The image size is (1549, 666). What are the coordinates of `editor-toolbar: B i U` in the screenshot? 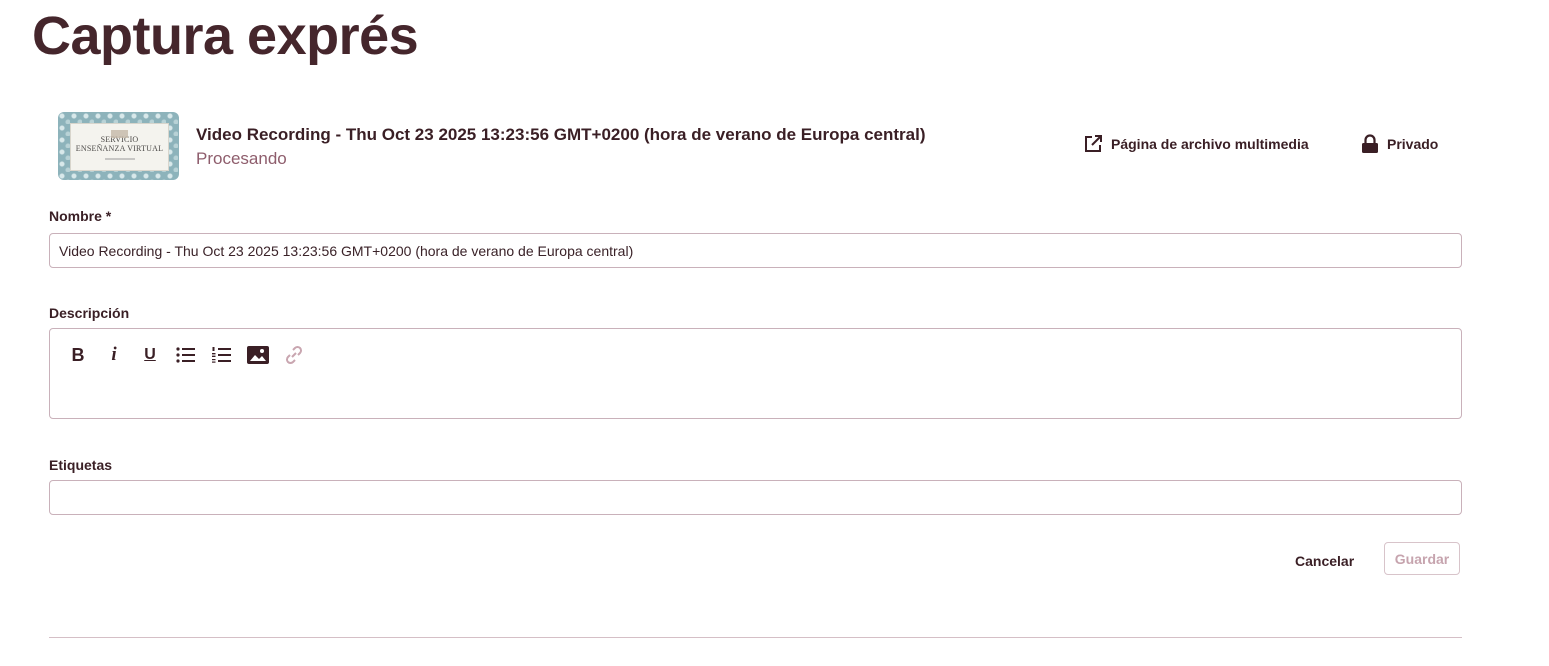 It's located at (192, 355).